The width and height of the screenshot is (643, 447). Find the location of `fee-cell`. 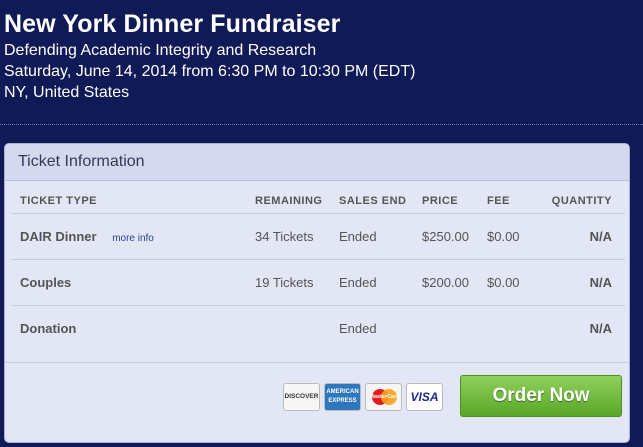

fee-cell is located at coordinates (515, 328).